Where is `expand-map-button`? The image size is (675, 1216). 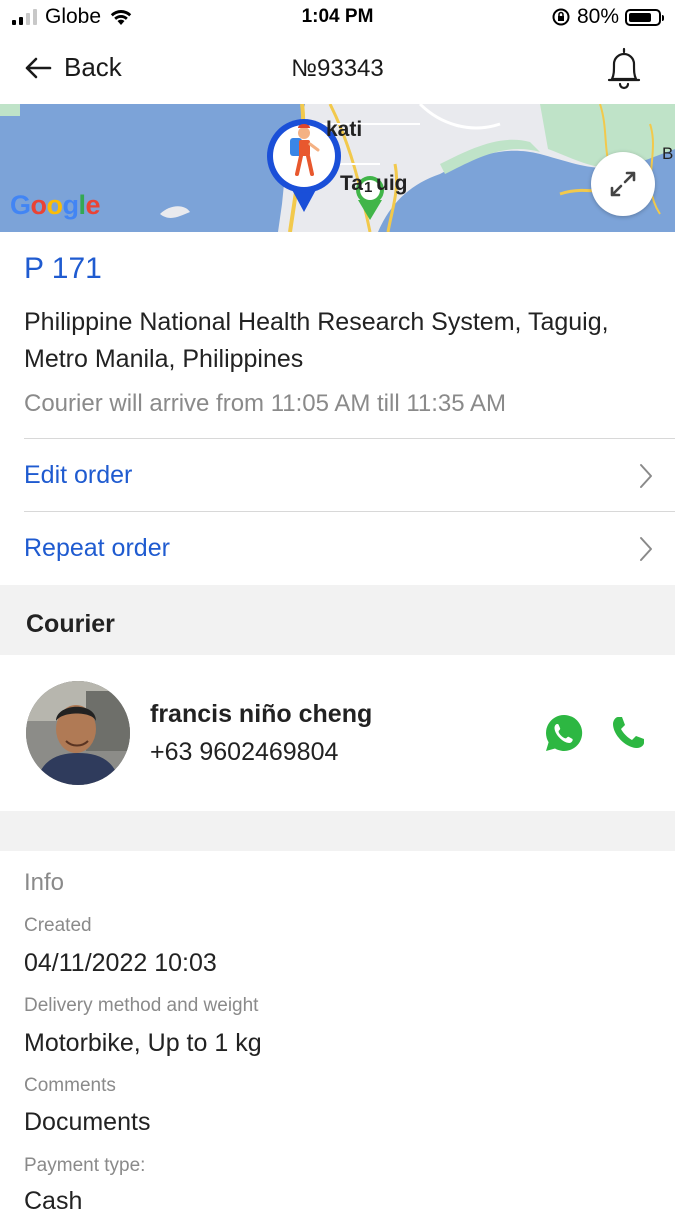
expand-map-button is located at coordinates (623, 184).